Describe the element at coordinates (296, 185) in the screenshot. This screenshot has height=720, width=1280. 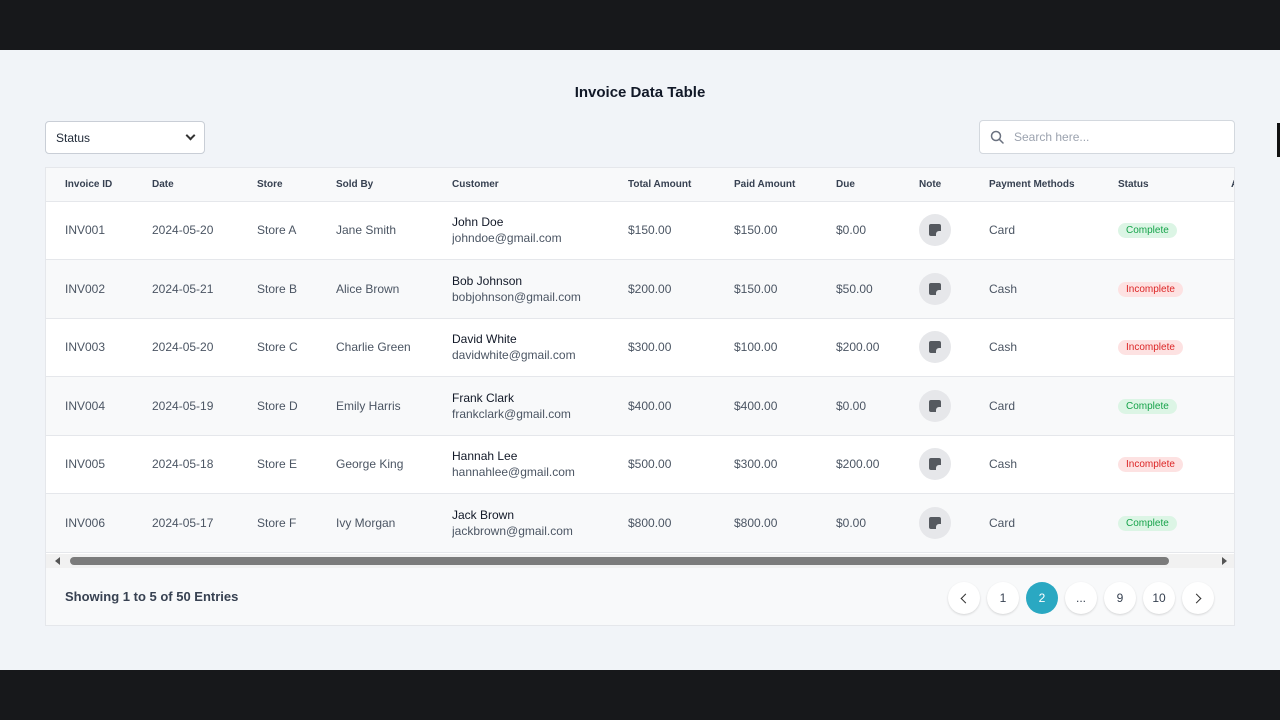
I see `column-header: Store` at that location.